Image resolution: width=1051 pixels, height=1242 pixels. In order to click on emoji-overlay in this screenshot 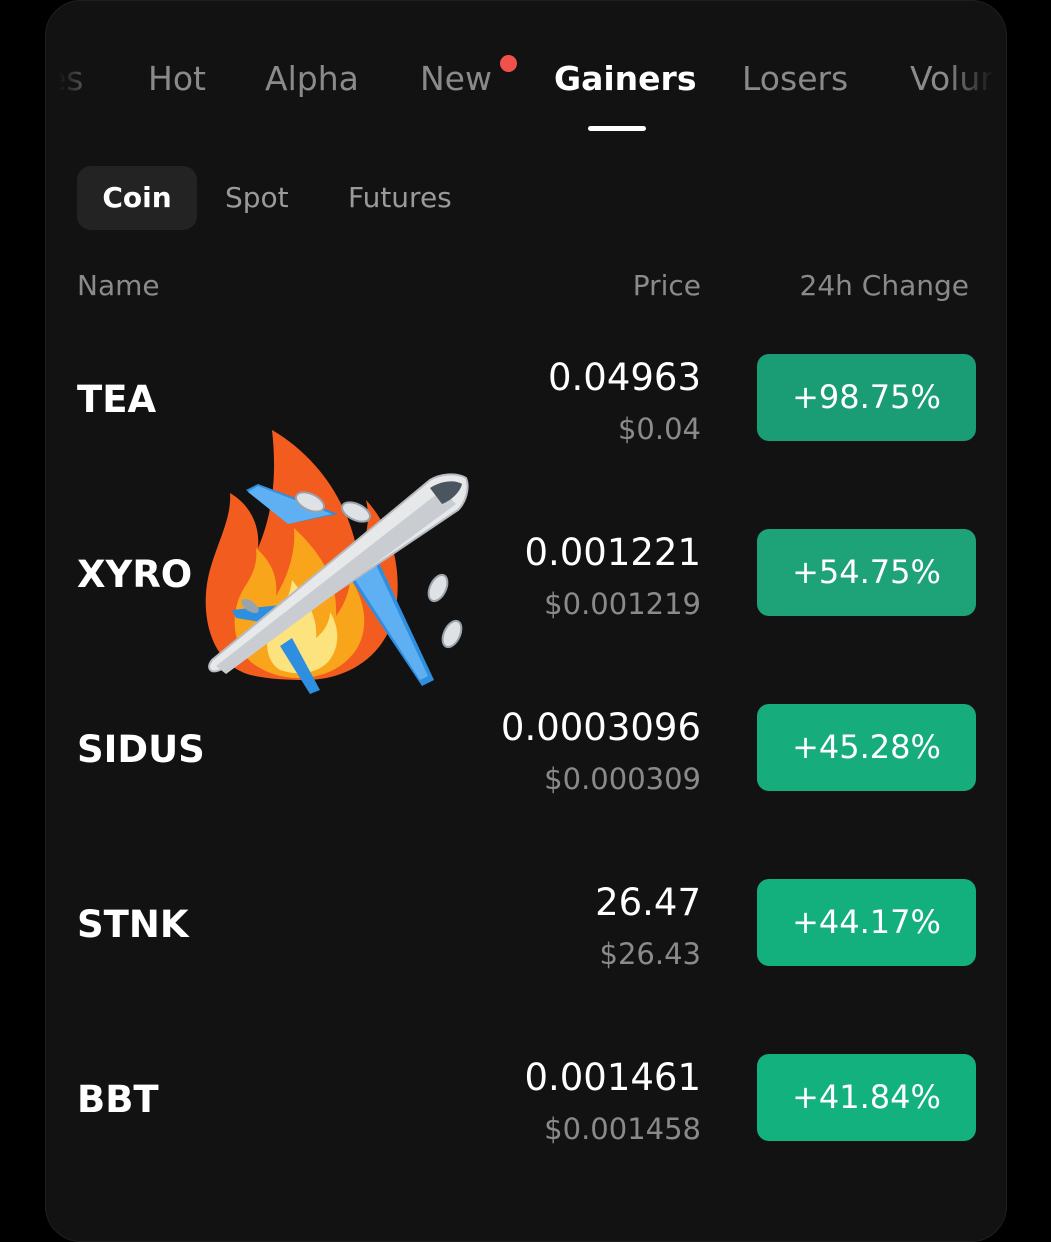, I will do `click(337, 562)`.